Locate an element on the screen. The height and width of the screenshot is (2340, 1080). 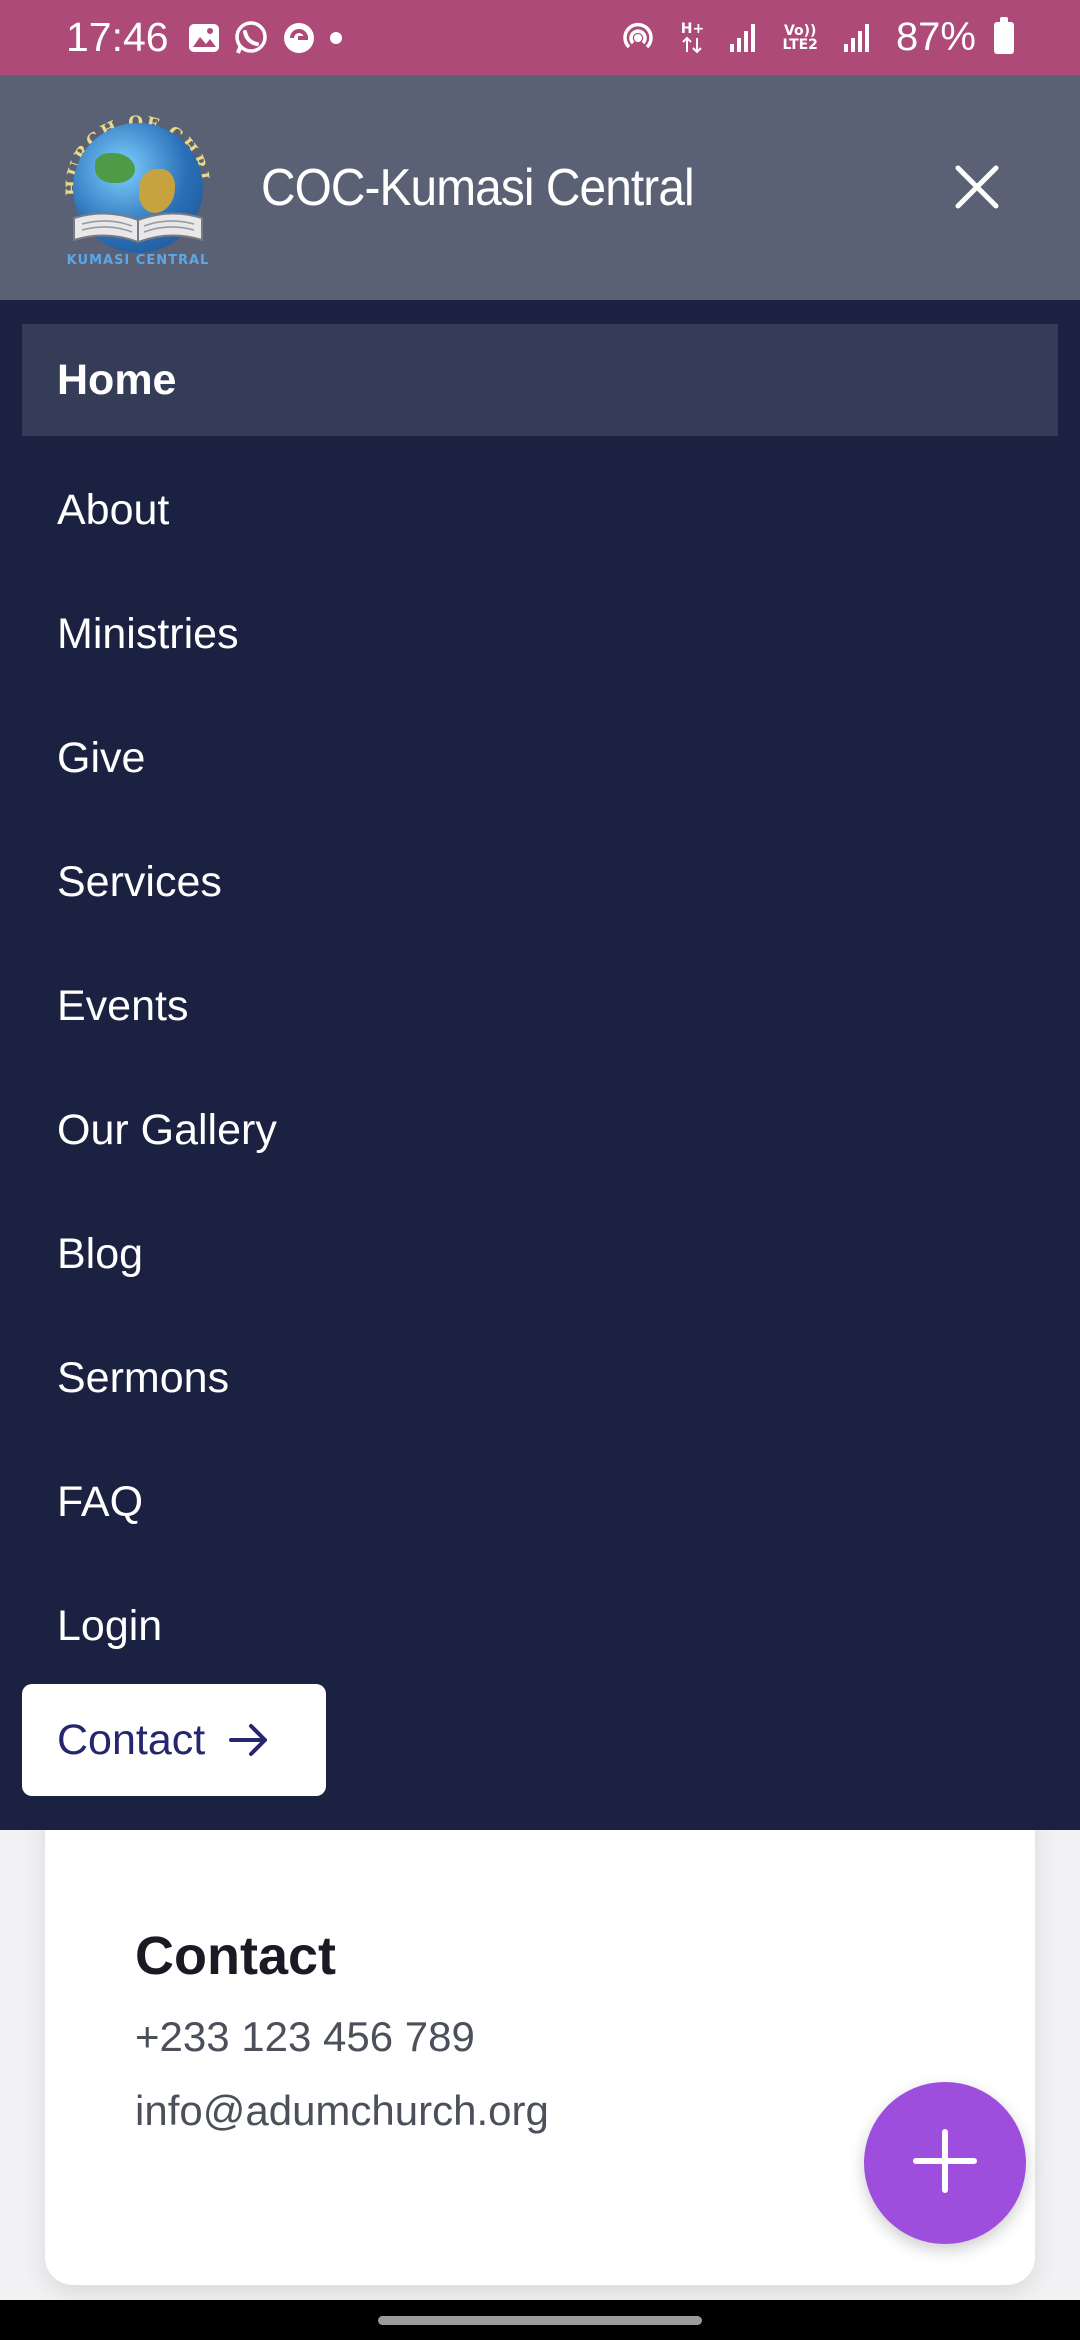
nav-item-give: Give is located at coordinates (540, 758).